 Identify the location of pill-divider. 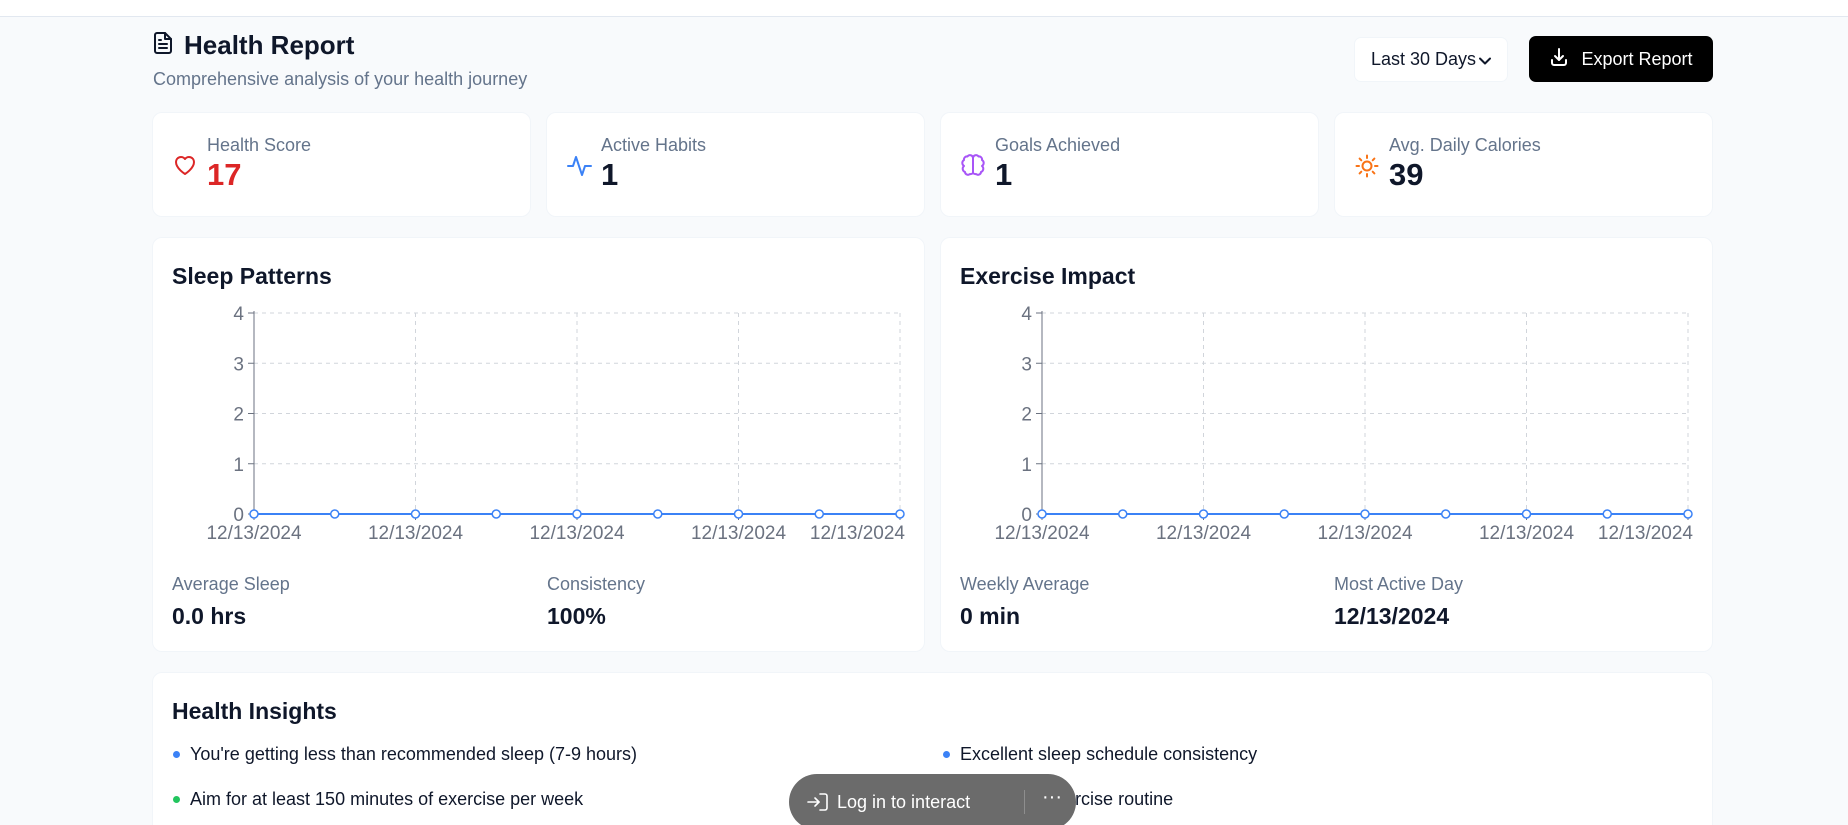
(1024, 802).